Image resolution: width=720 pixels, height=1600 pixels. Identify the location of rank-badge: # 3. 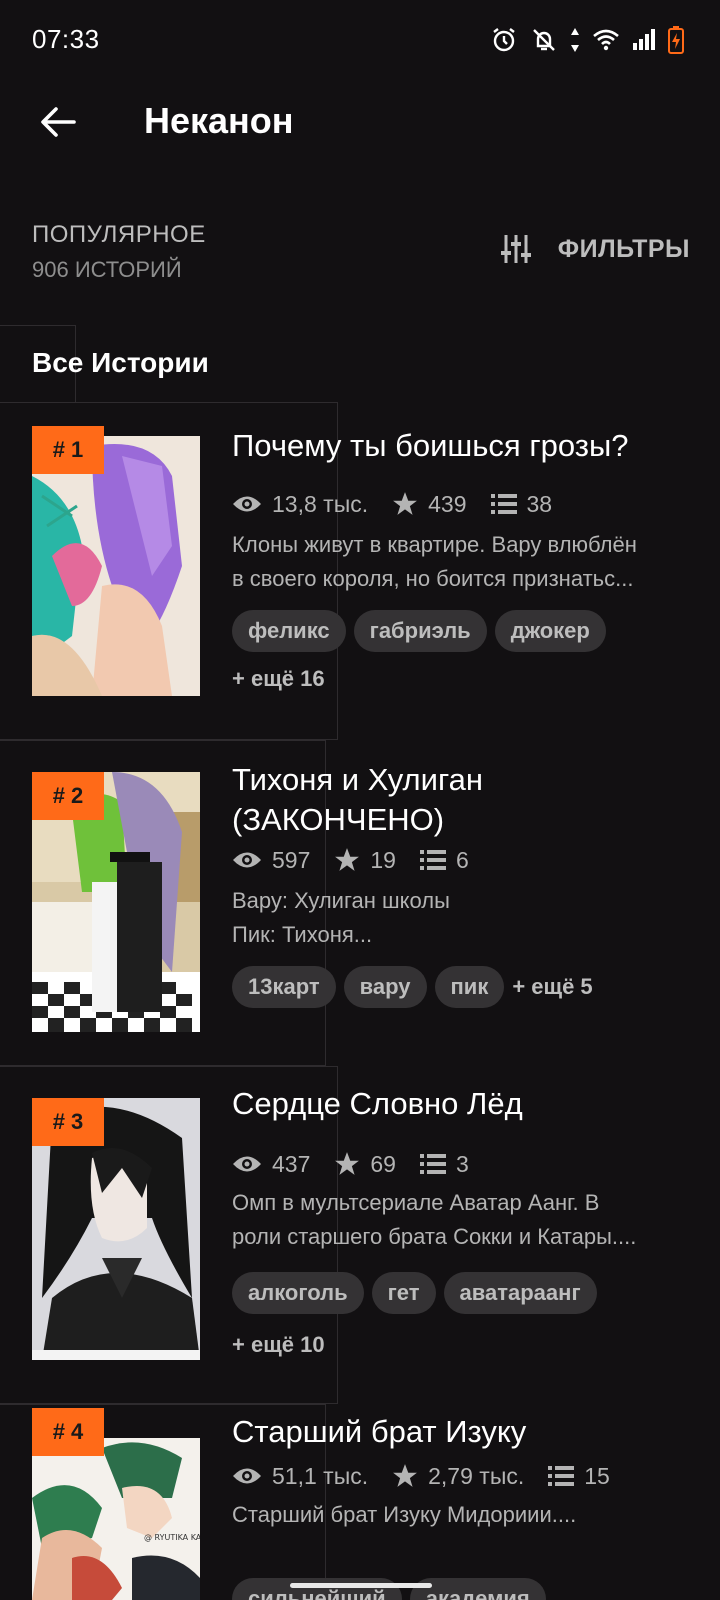
(68, 1122).